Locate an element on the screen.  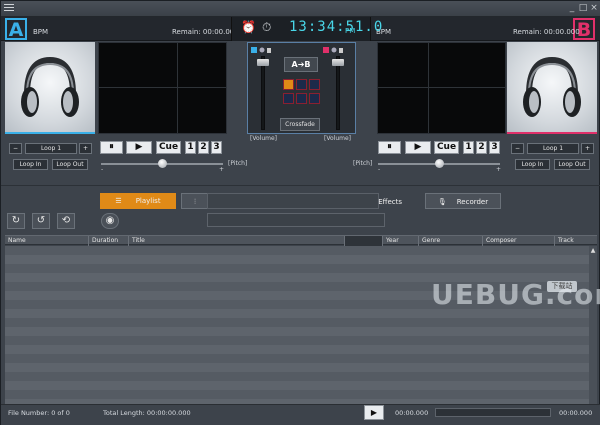
deck-b-loop-minus-button: − is located at coordinates (517, 148).